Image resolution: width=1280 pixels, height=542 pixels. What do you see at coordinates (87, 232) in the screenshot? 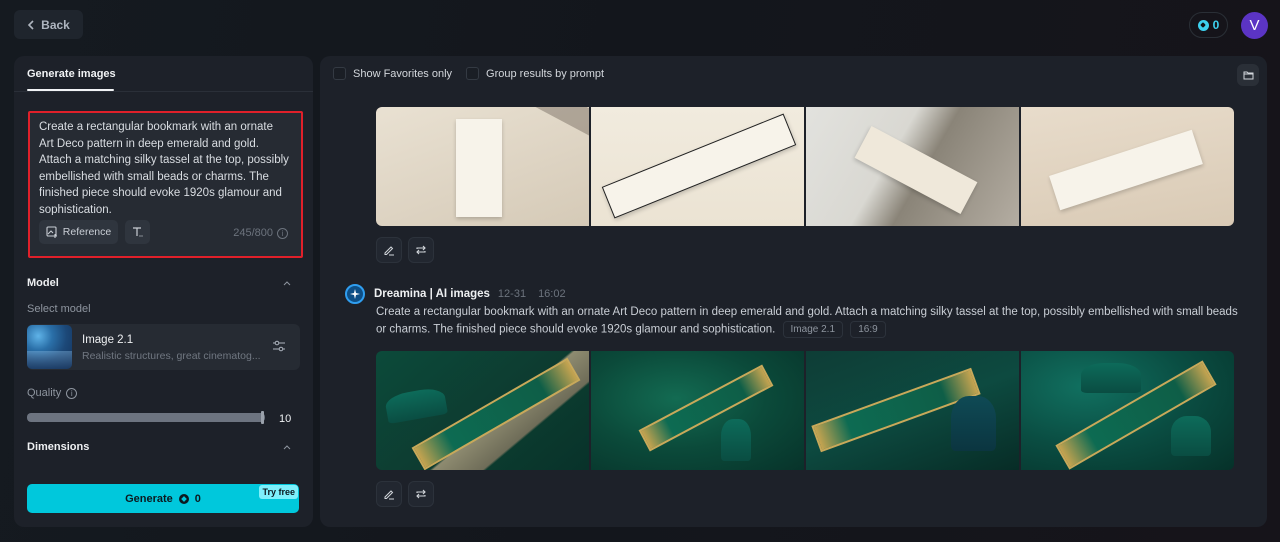
I see `reference-label: Reference` at bounding box center [87, 232].